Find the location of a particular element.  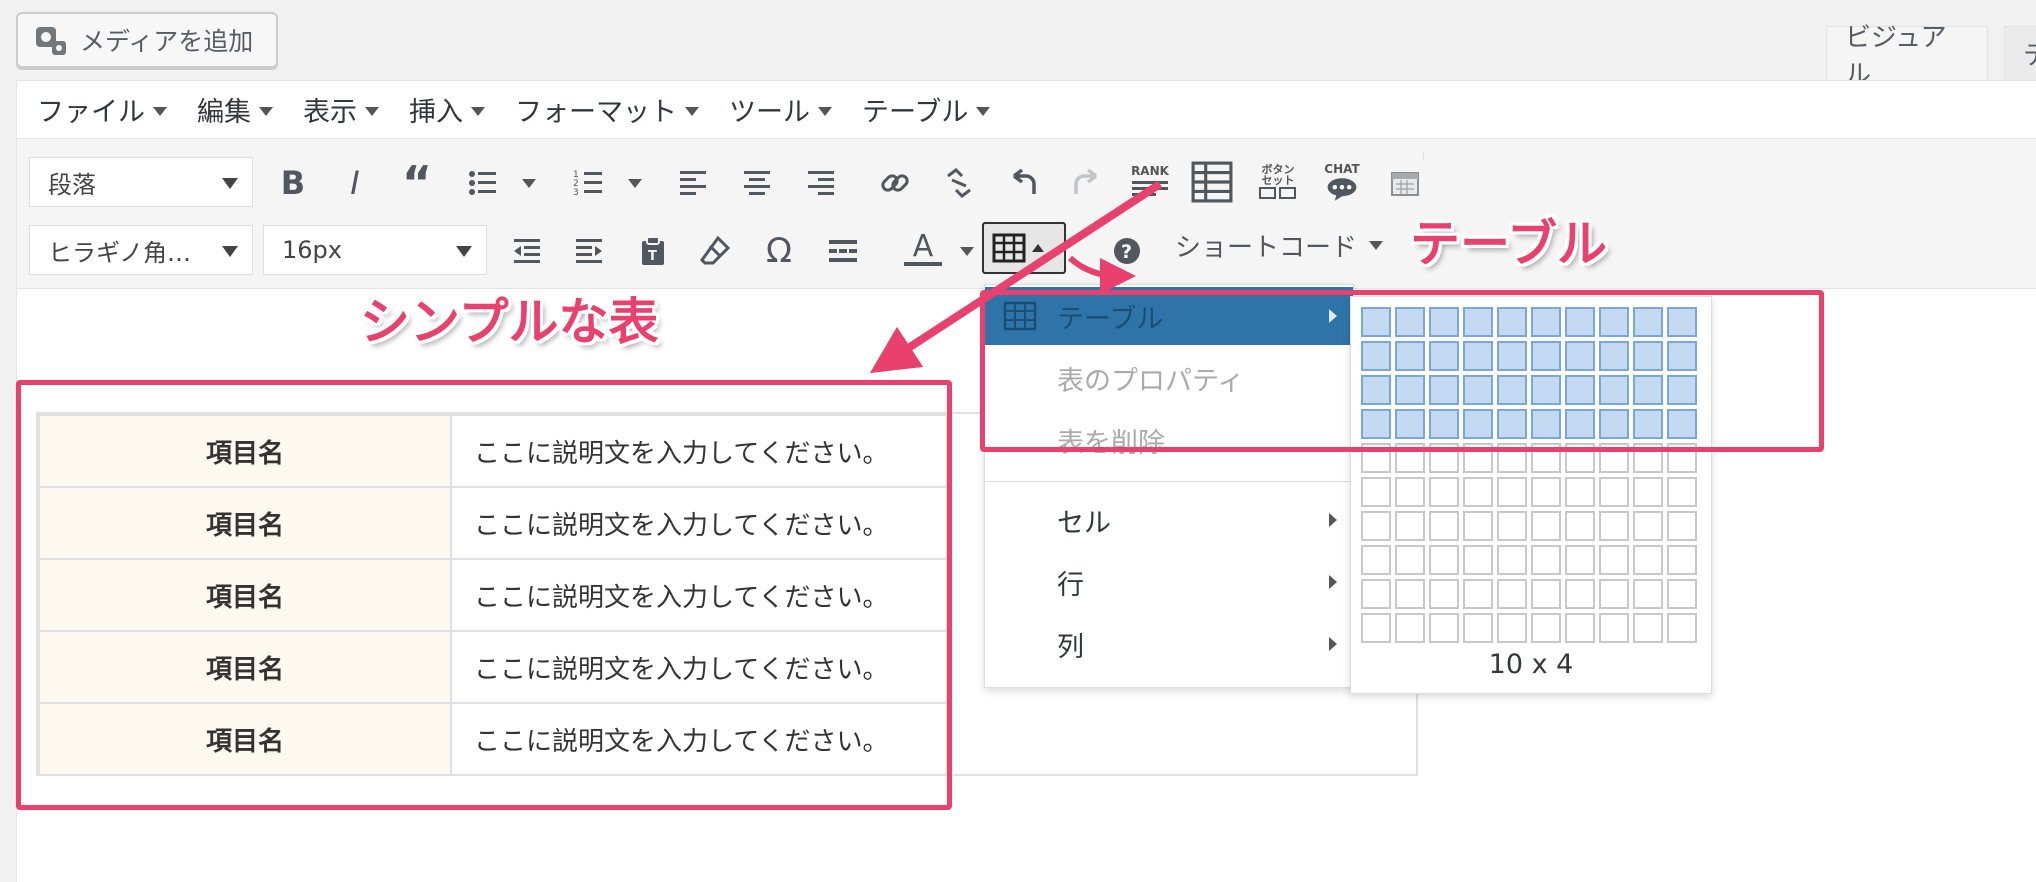

menu-table: テーブル is located at coordinates (926, 109).